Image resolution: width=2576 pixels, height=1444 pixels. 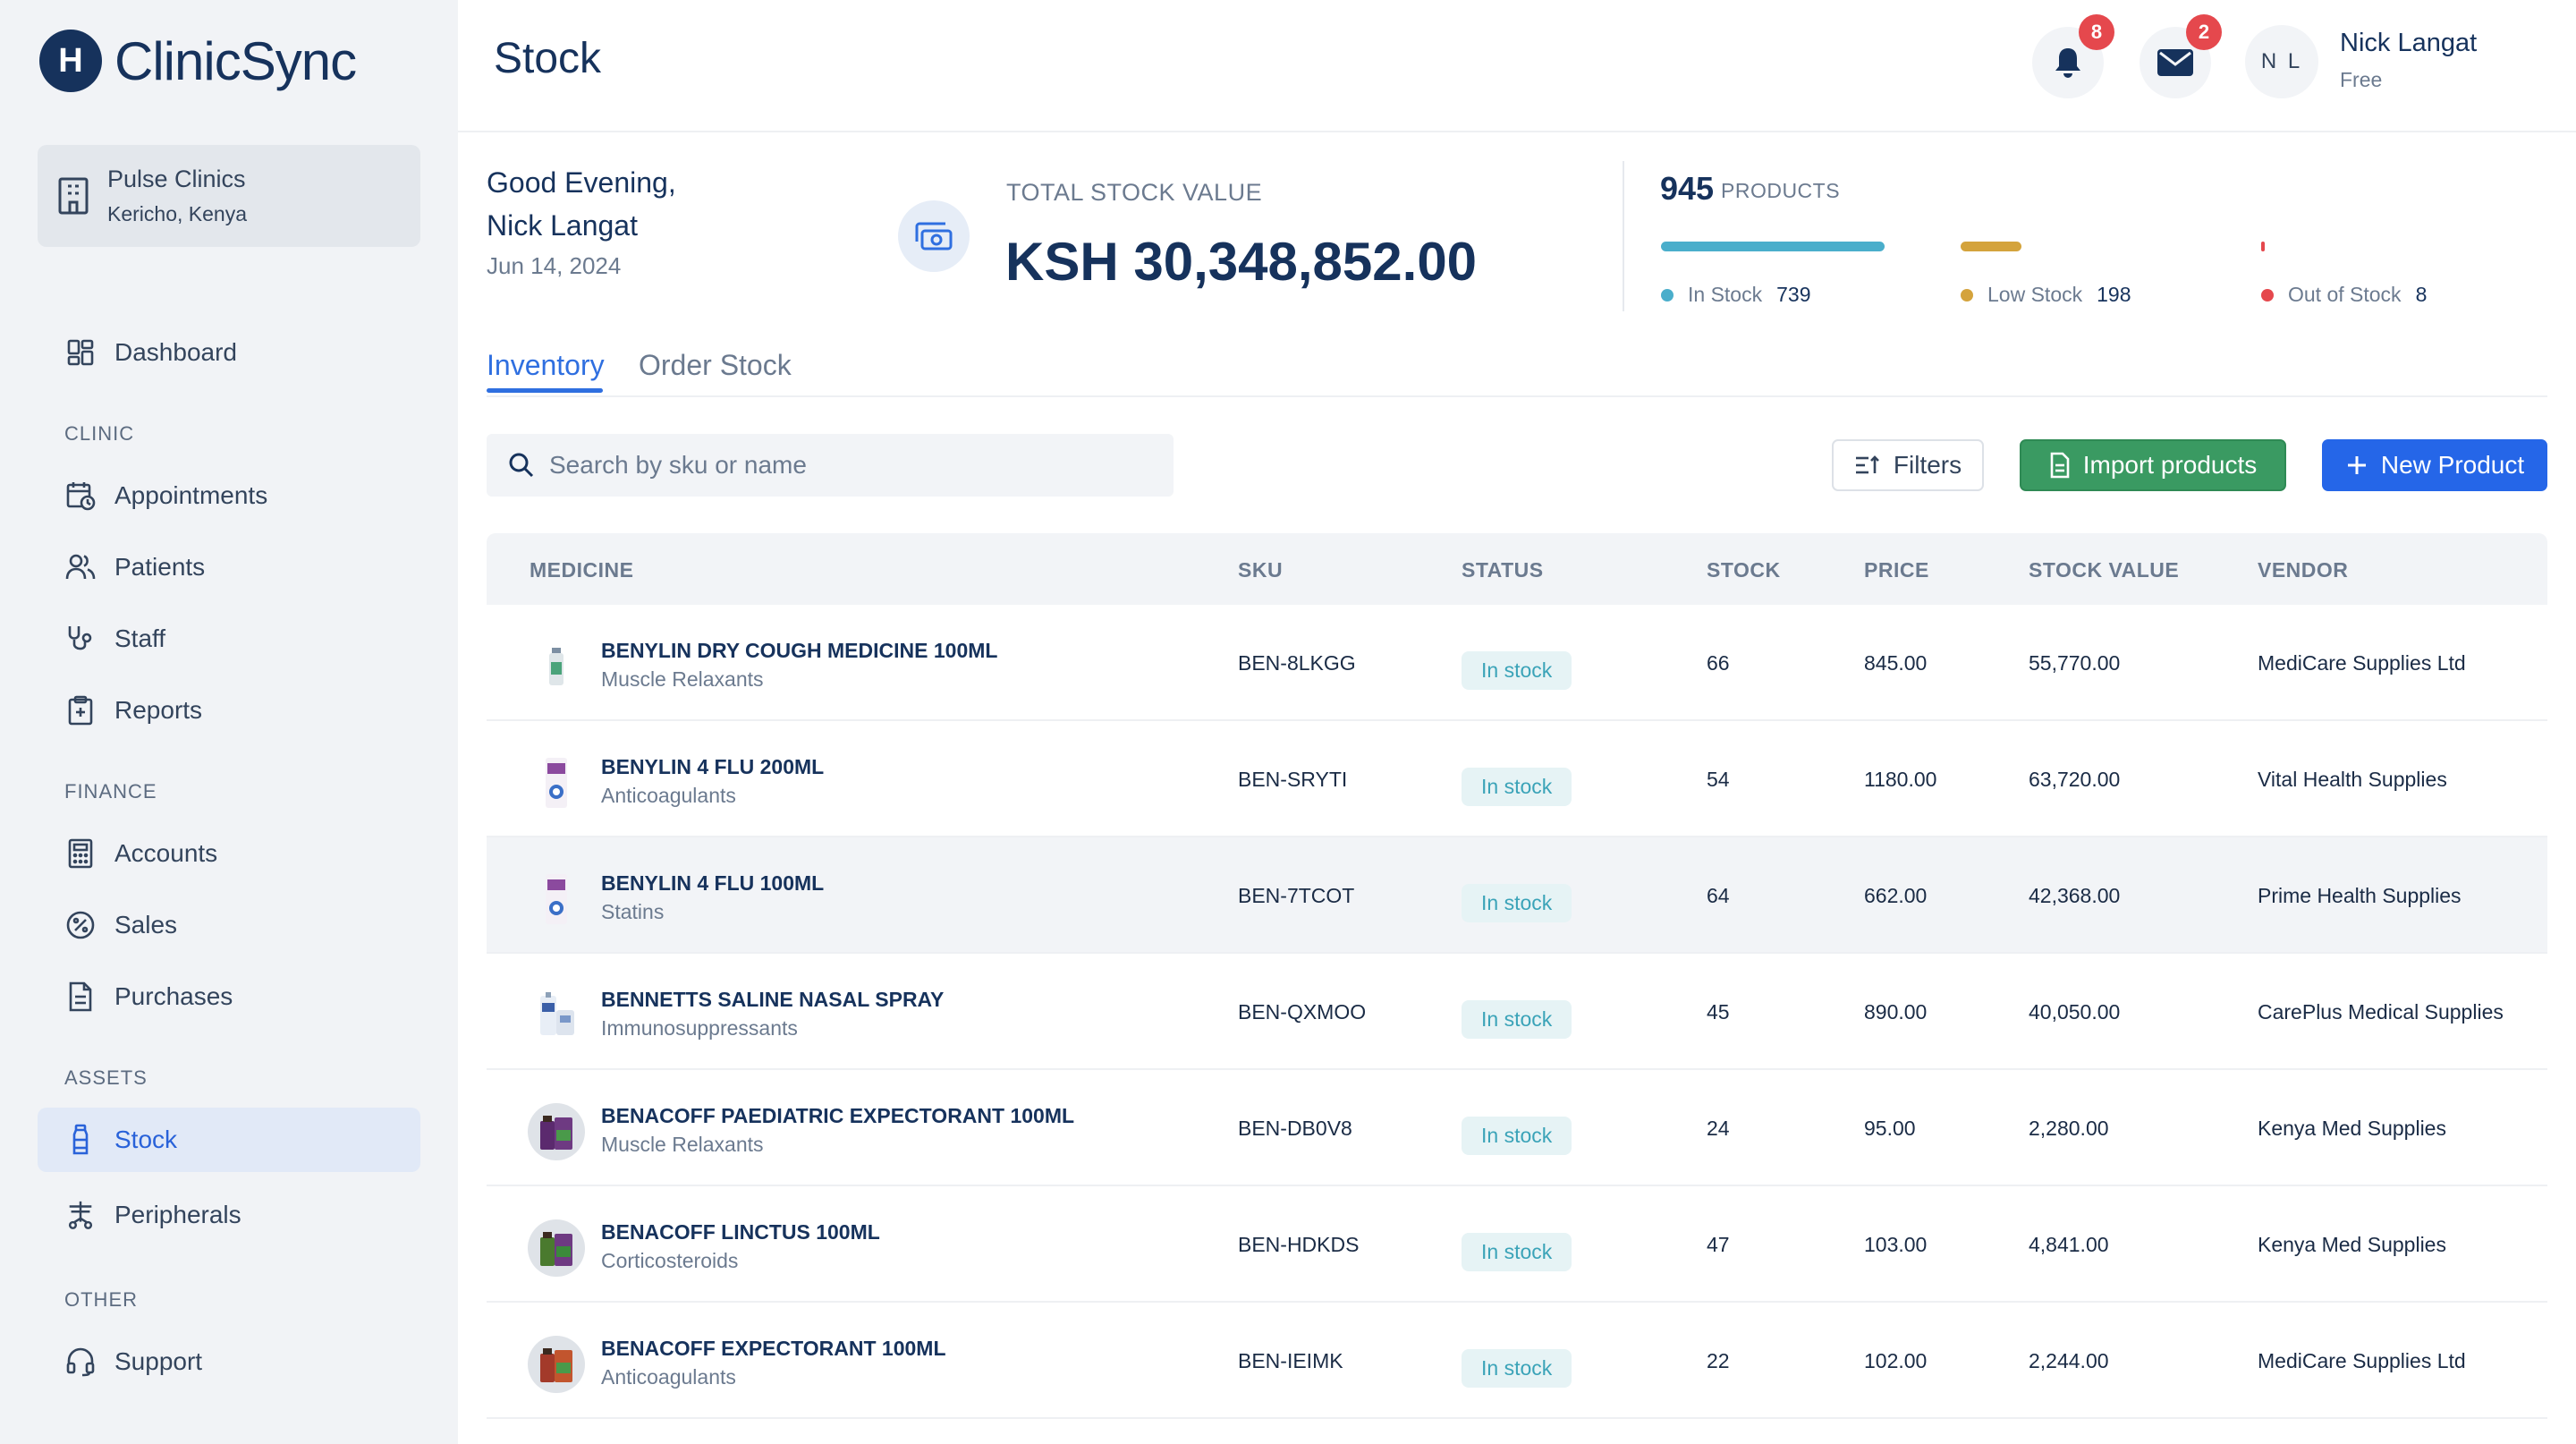 I want to click on import-products-button: Import products, so click(x=2153, y=465).